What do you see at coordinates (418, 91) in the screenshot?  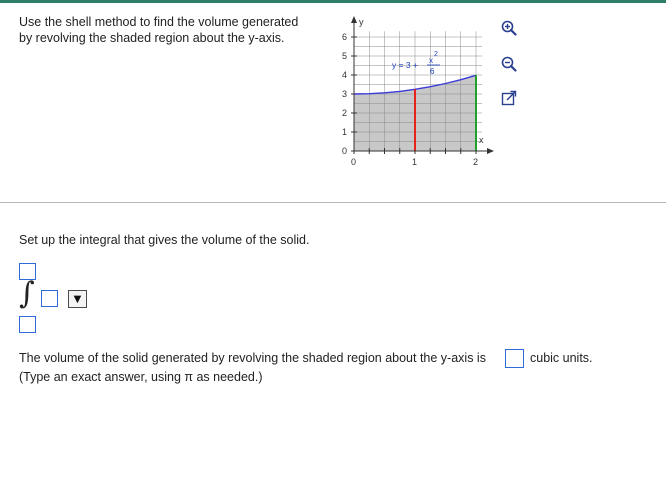 I see `region-graph: y x 0 1 2 3 4 5 6 0 1 2 y = 3 + x 2 6` at bounding box center [418, 91].